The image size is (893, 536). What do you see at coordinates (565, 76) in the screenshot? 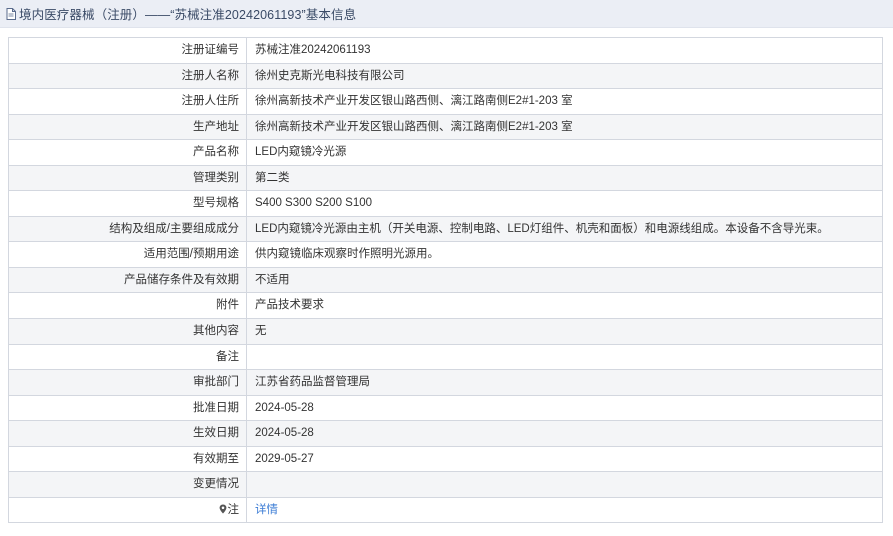
I see `field-value: 徐州史克斯光电科技有限公司` at bounding box center [565, 76].